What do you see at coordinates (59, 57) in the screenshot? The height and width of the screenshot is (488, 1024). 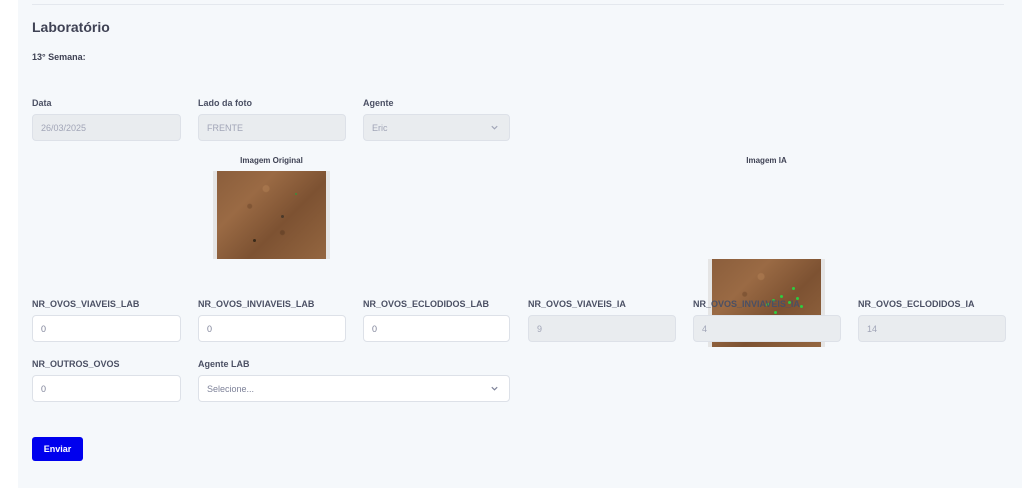 I see `week-label: 13° Semana:` at bounding box center [59, 57].